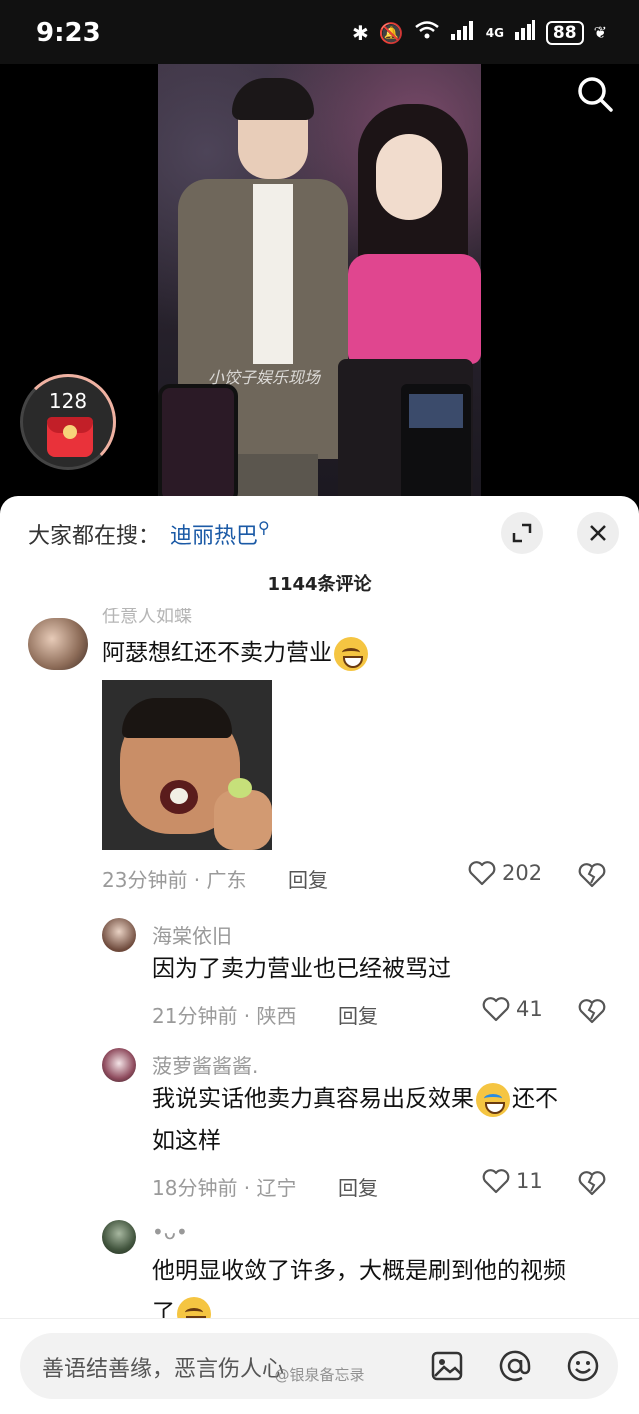 This screenshot has height=1414, width=639. Describe the element at coordinates (463, 32) in the screenshot. I see `signal-icon` at that location.